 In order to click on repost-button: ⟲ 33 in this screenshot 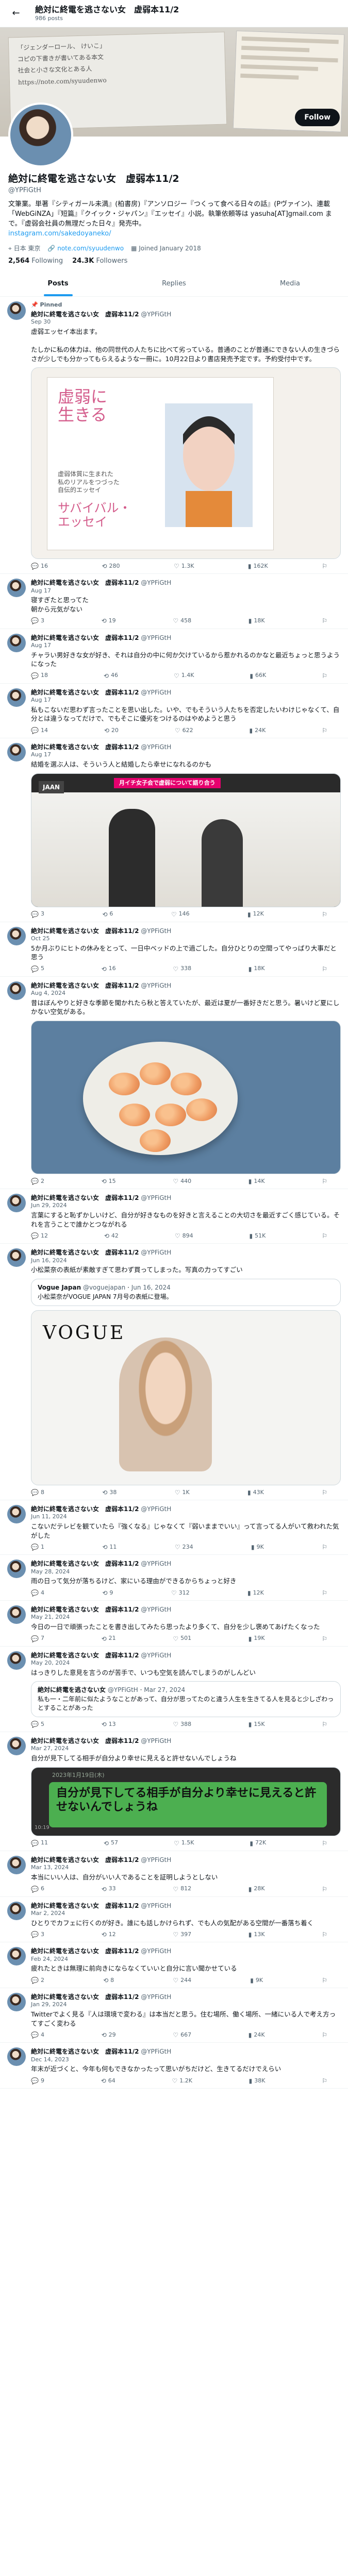, I will do `click(109, 1889)`.